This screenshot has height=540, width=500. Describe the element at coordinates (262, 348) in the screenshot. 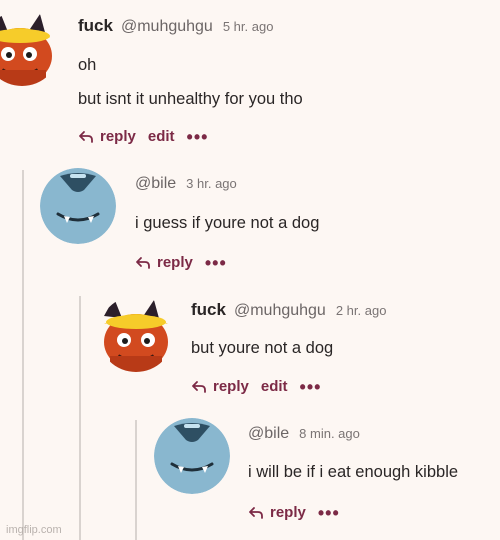

I see `comment-text: but youre not a dog` at that location.